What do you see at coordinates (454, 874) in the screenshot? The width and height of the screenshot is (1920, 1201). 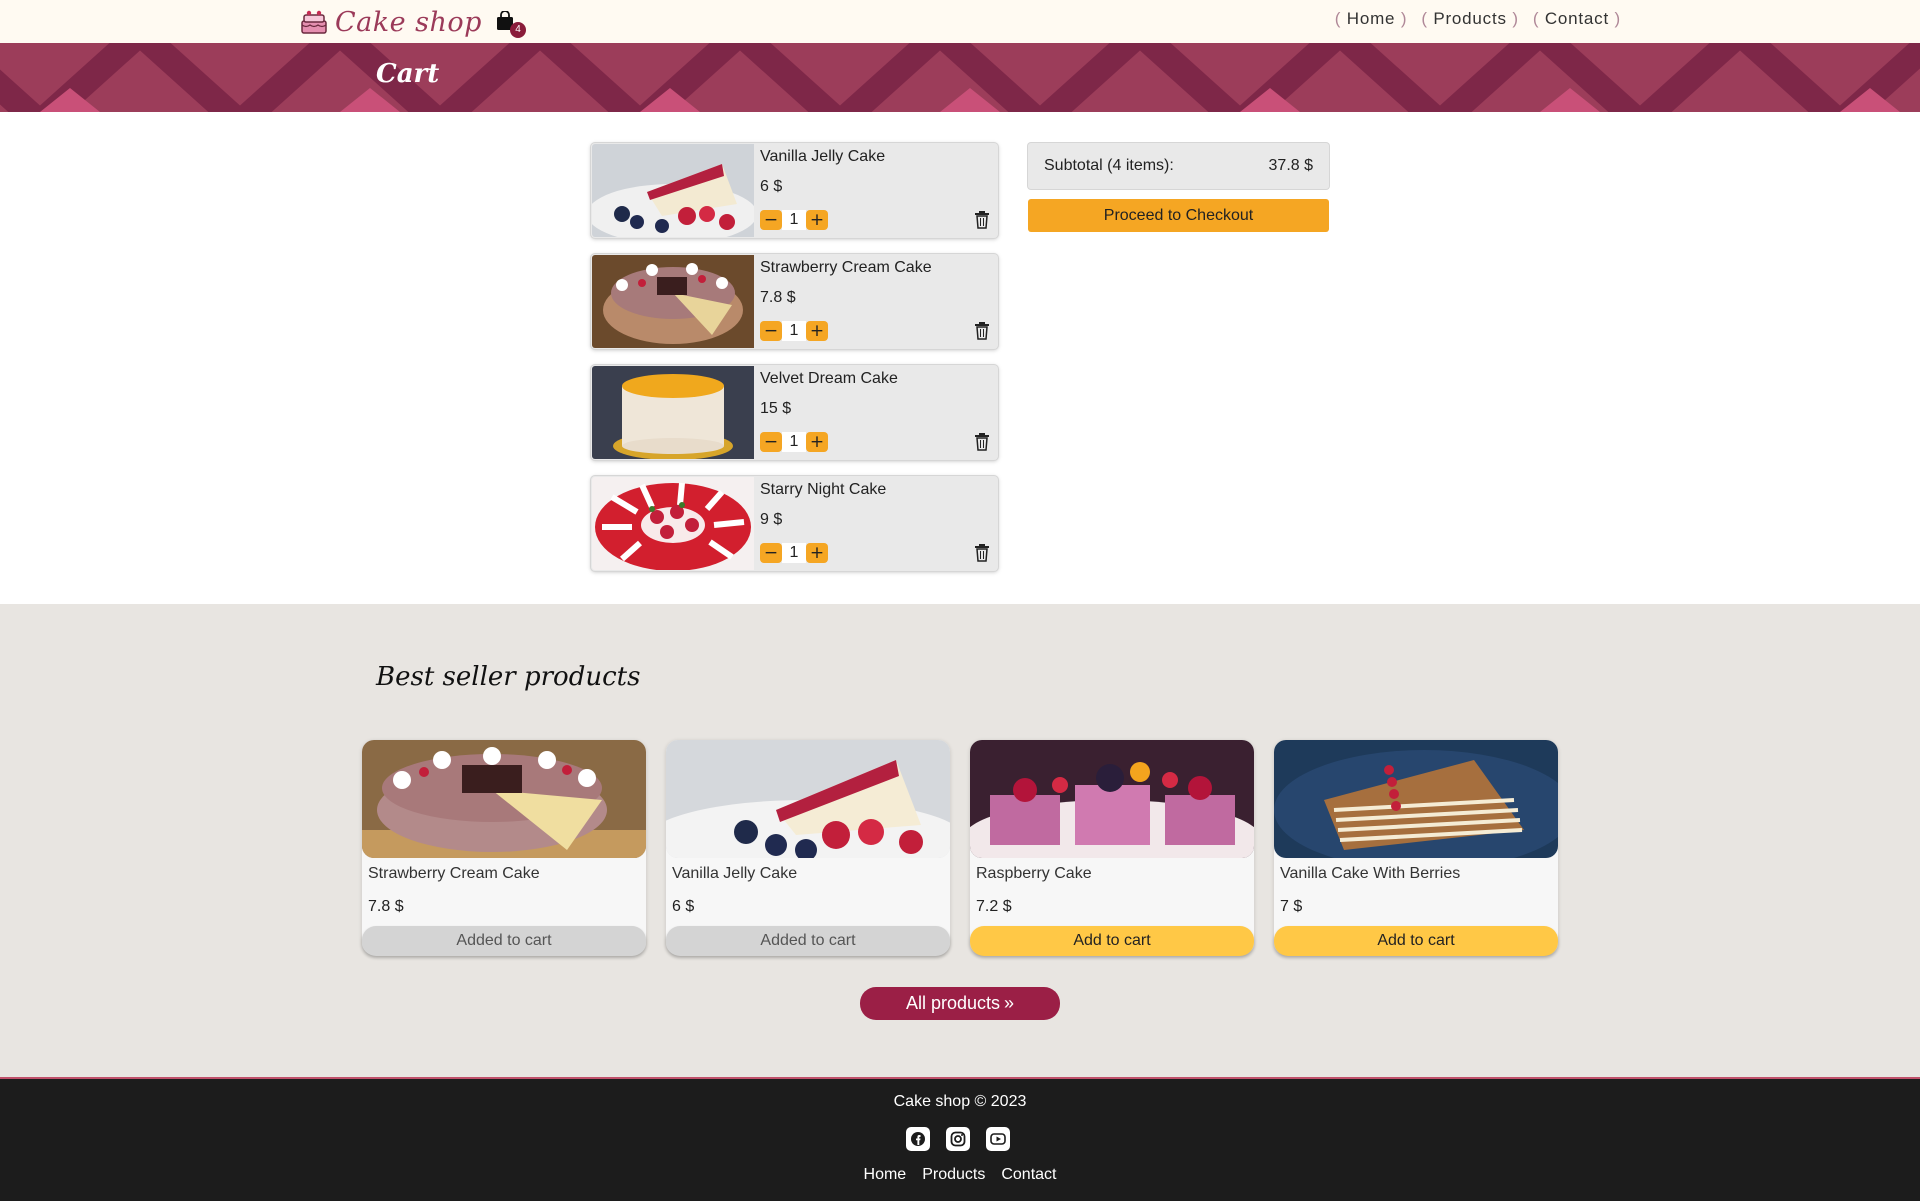 I see `product-name: Strawberry Cream Cake` at bounding box center [454, 874].